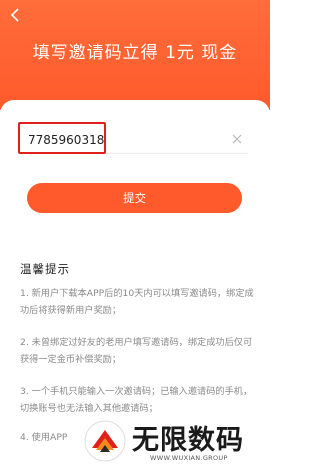 This screenshot has height=469, width=320. Describe the element at coordinates (137, 302) in the screenshot. I see `tip-item: 1. 新用户下载本APP后的10天内可以填写邀请码，绑定成功后将获得新用户奖励；` at that location.